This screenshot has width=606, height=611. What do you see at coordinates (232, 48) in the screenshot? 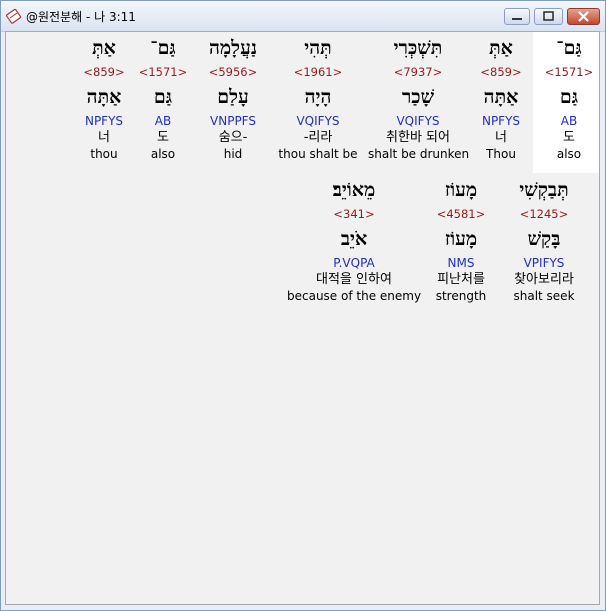
I see `hebrew-word: נַעֲלָמָה` at bounding box center [232, 48].